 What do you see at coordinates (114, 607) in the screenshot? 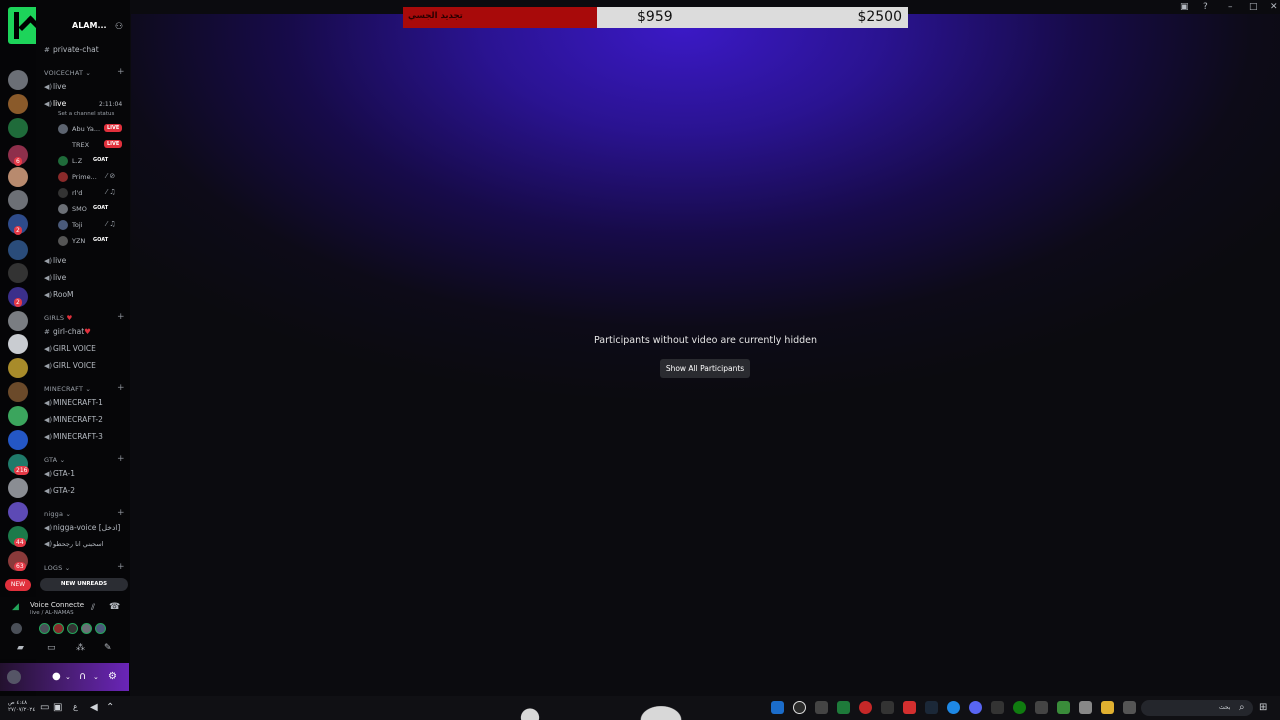
I see `disconnect-icon: ☎` at bounding box center [114, 607].